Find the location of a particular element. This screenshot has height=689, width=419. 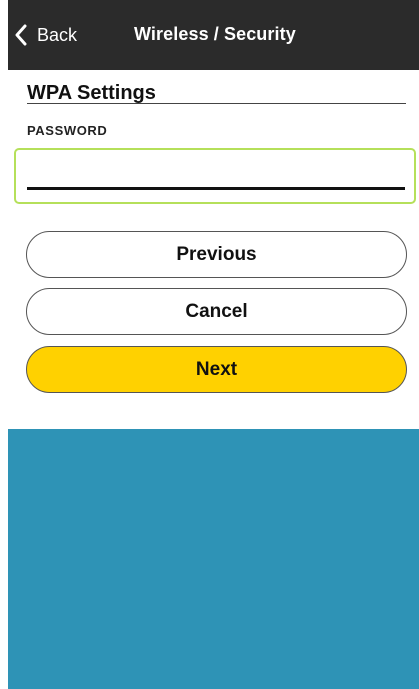

back-label: Back is located at coordinates (57, 34).